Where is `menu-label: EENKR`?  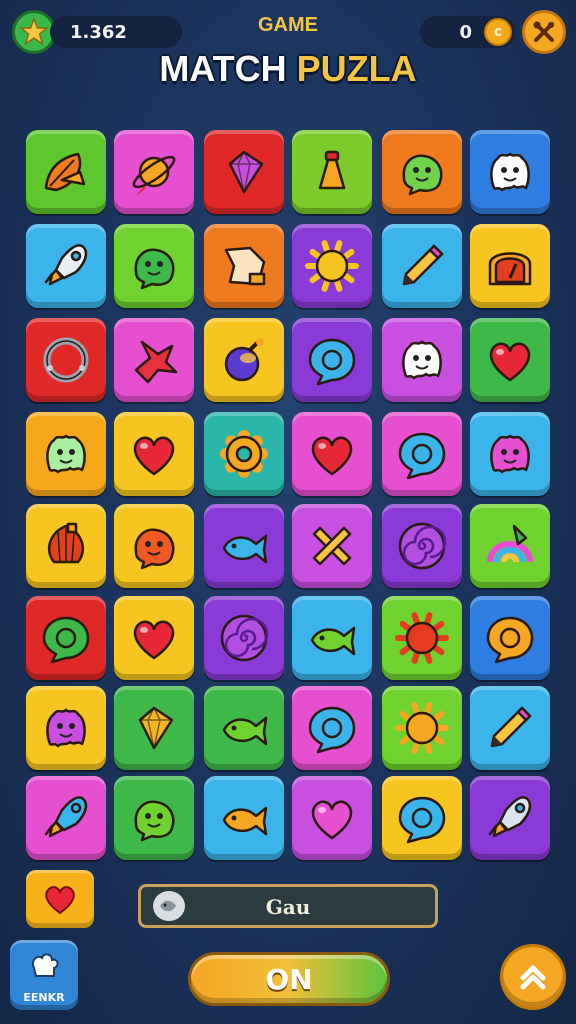
menu-label: EENKR is located at coordinates (44, 997).